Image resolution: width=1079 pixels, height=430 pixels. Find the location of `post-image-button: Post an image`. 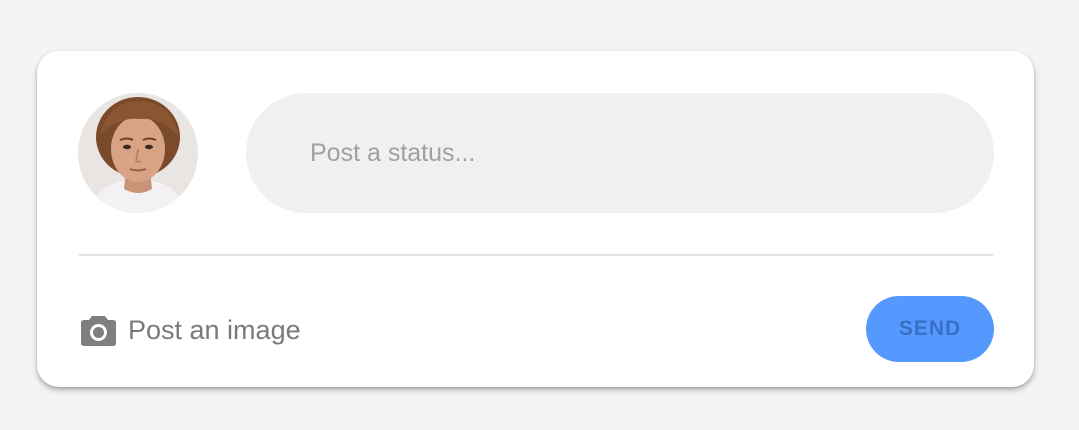

post-image-button: Post an image is located at coordinates (191, 330).